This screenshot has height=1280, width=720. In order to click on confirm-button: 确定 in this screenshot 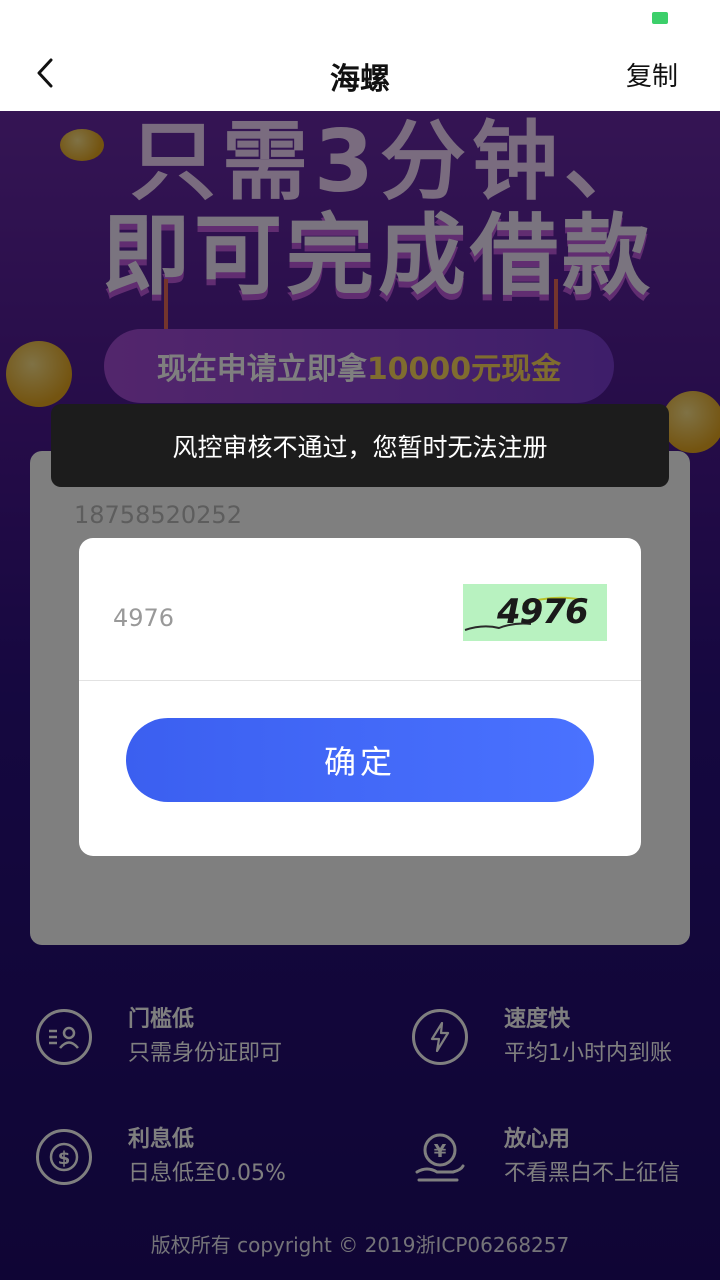, I will do `click(360, 760)`.